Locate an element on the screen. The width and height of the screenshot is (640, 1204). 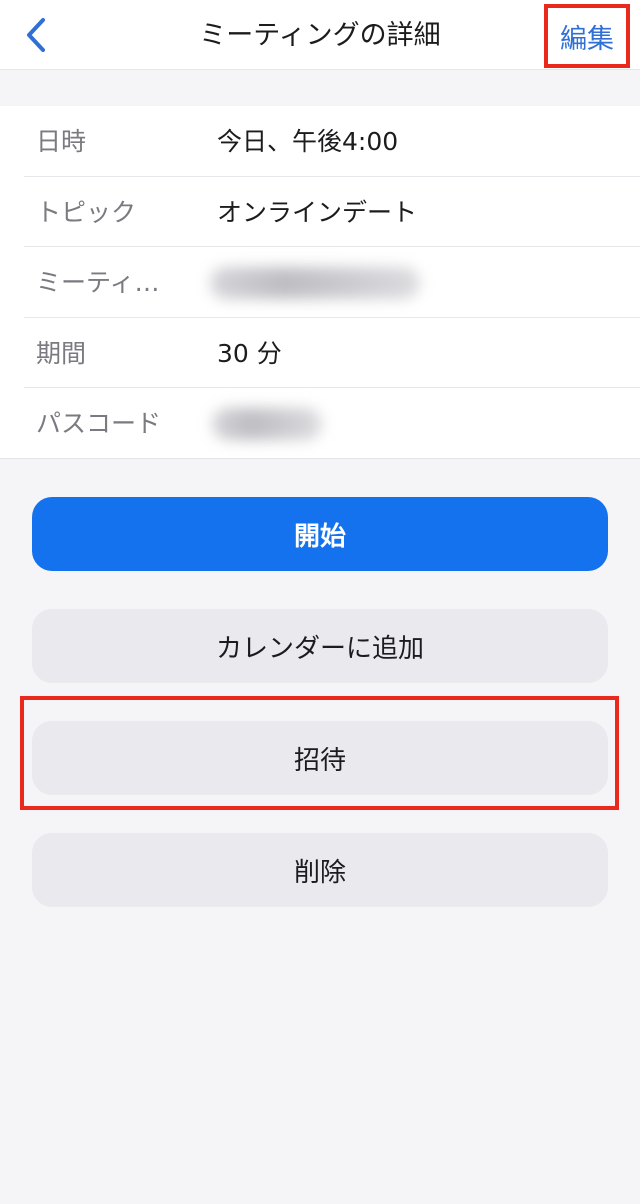
detail-row-datetime: 日時 今日、午後4:00 is located at coordinates (332, 141).